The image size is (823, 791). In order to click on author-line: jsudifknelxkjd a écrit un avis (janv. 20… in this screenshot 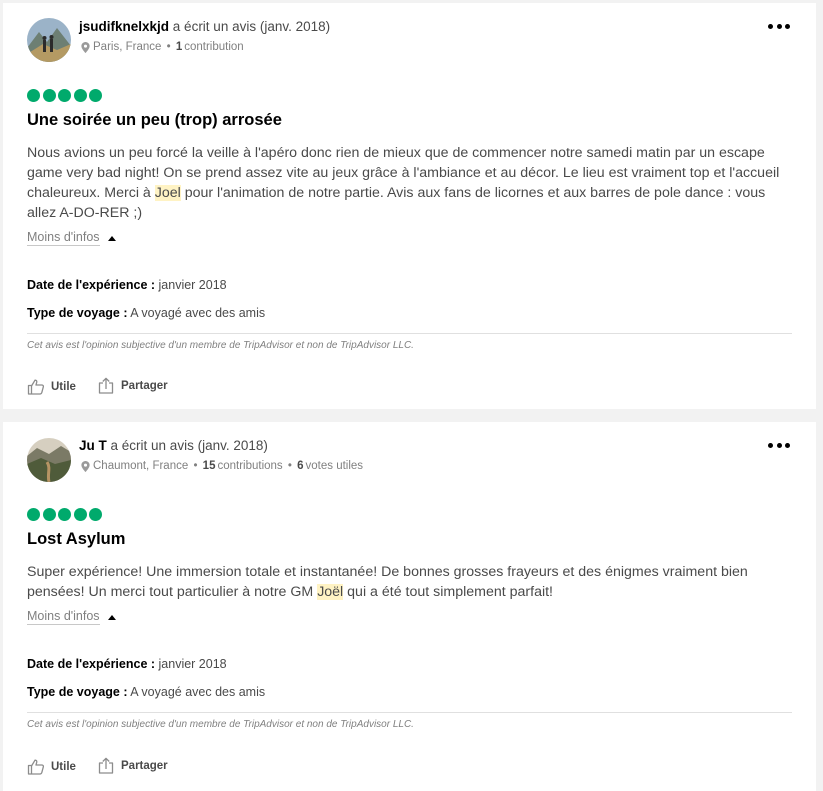, I will do `click(204, 26)`.